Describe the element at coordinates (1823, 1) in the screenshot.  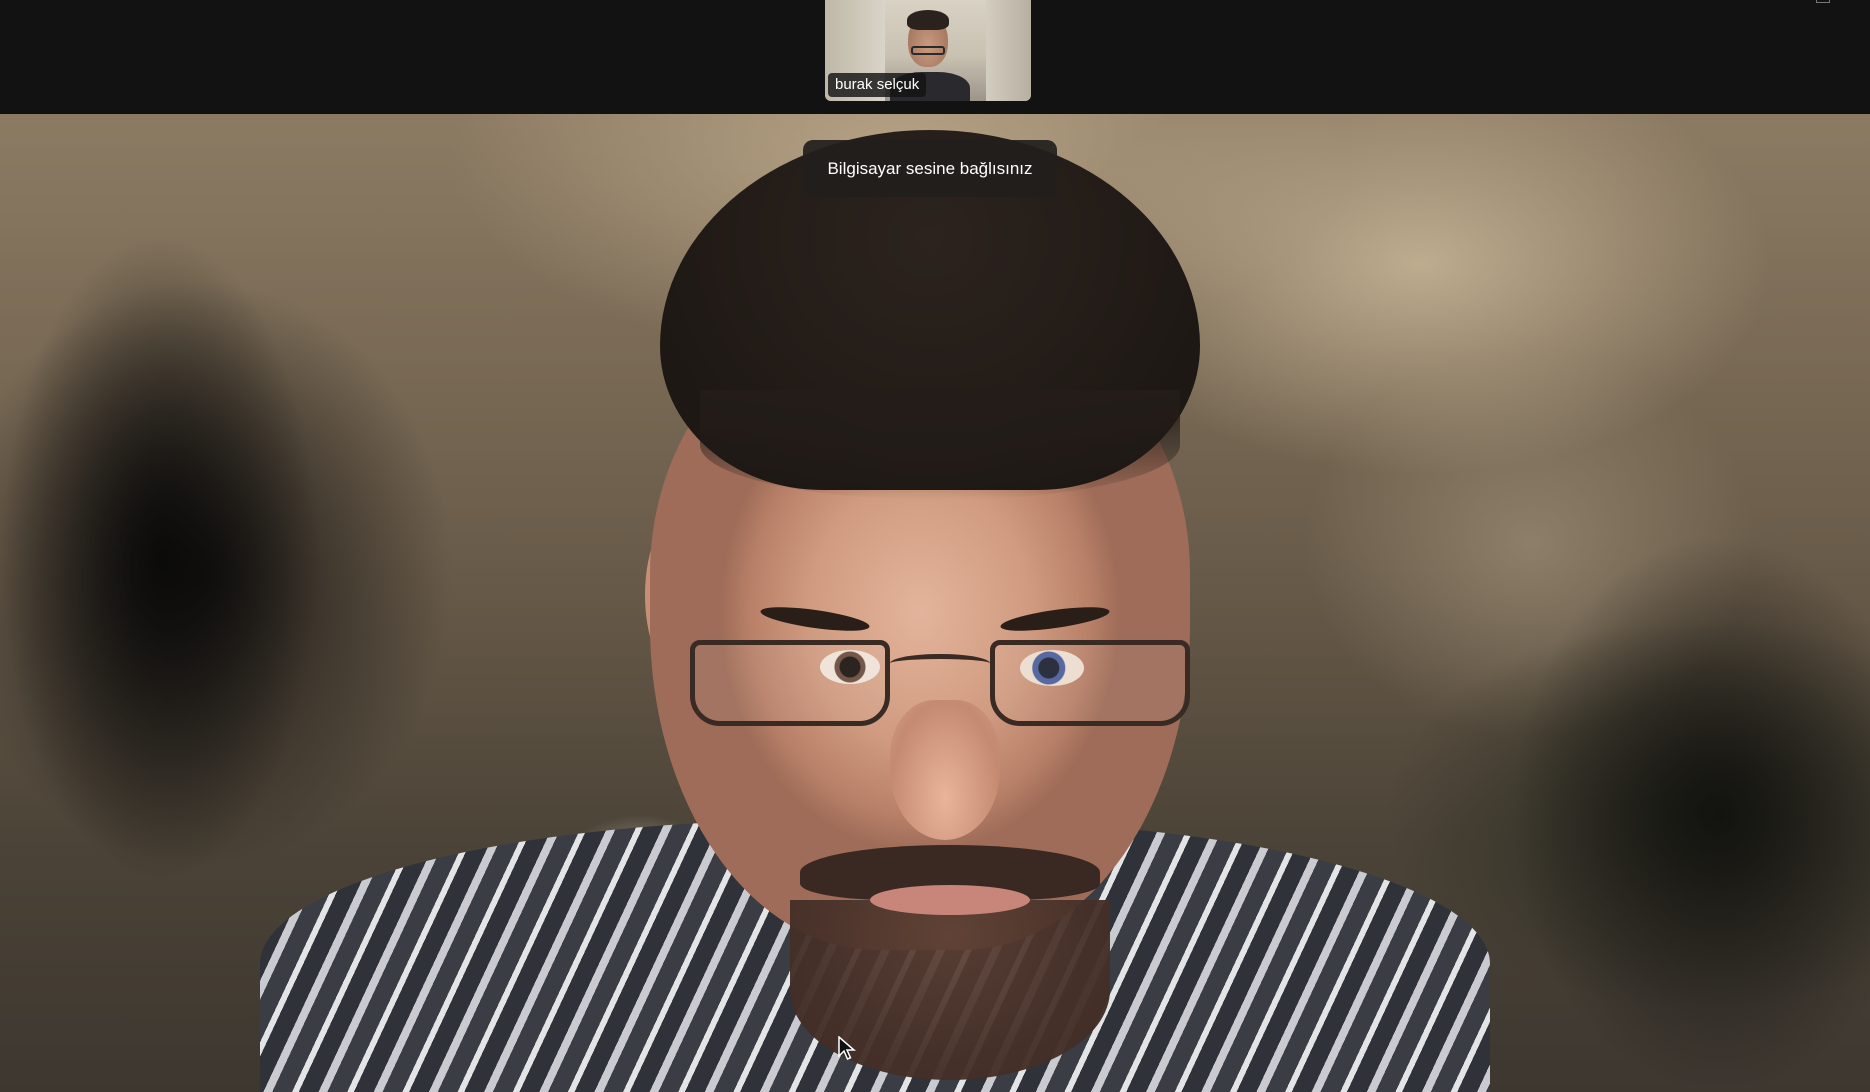
I see `window-control-icon` at that location.